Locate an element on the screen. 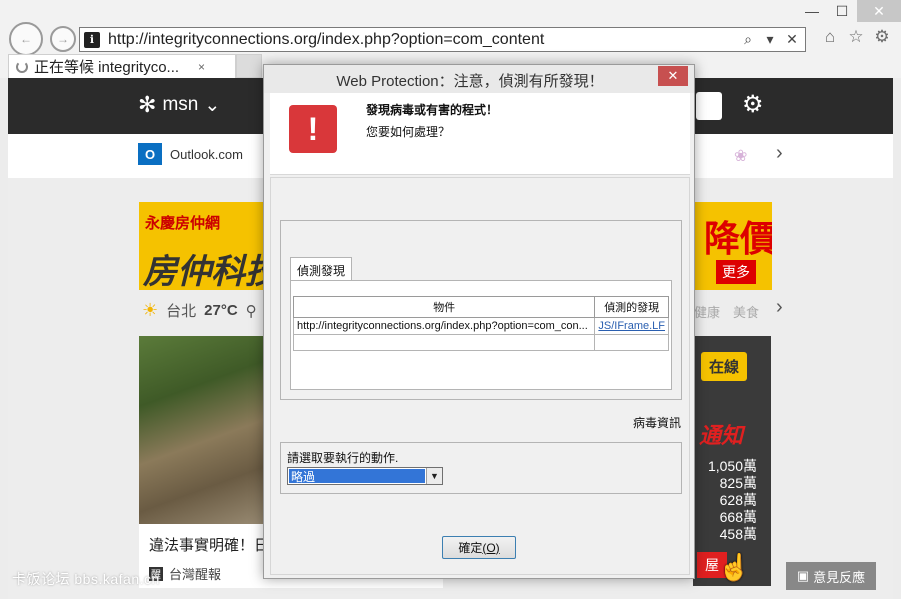 The height and width of the screenshot is (599, 901). price-item: 458萬 is located at coordinates (738, 534).